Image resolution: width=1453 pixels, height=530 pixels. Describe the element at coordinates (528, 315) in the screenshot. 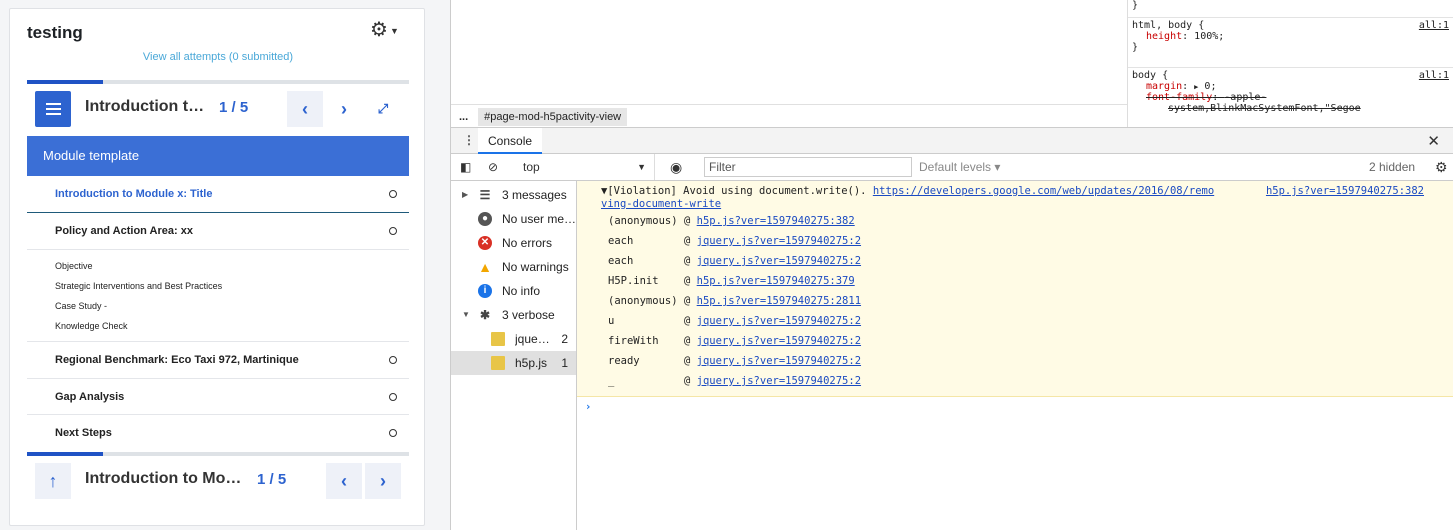

I see `sidebar-label: 3 verbose` at that location.